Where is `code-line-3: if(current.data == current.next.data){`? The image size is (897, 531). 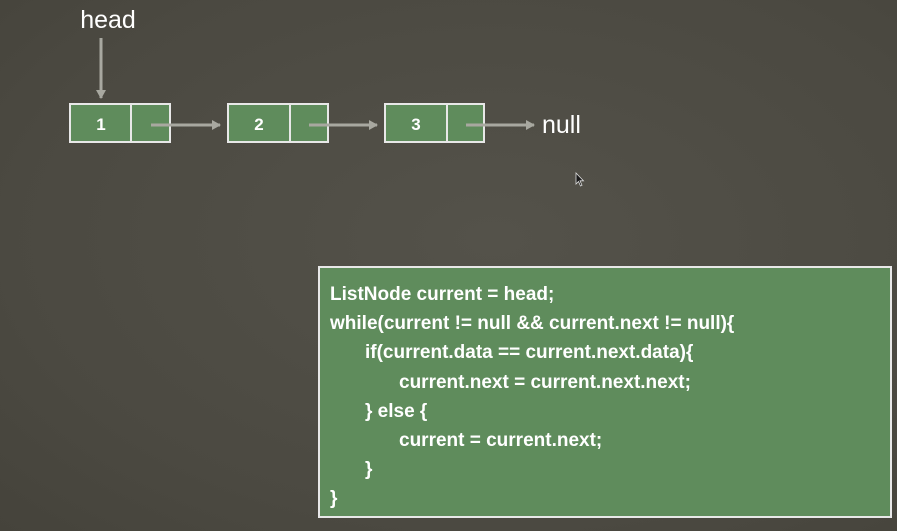
code-line-3: if(current.data == current.next.data){ is located at coordinates (529, 353).